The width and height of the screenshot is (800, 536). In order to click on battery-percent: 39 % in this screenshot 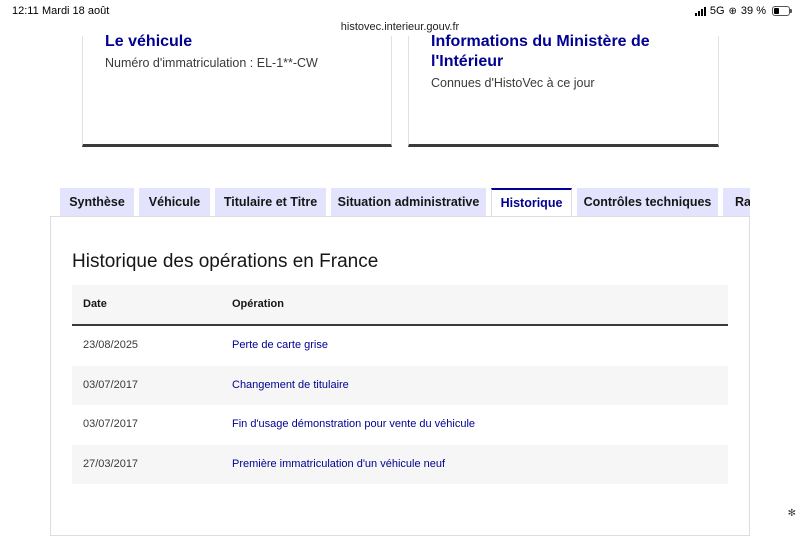, I will do `click(753, 11)`.